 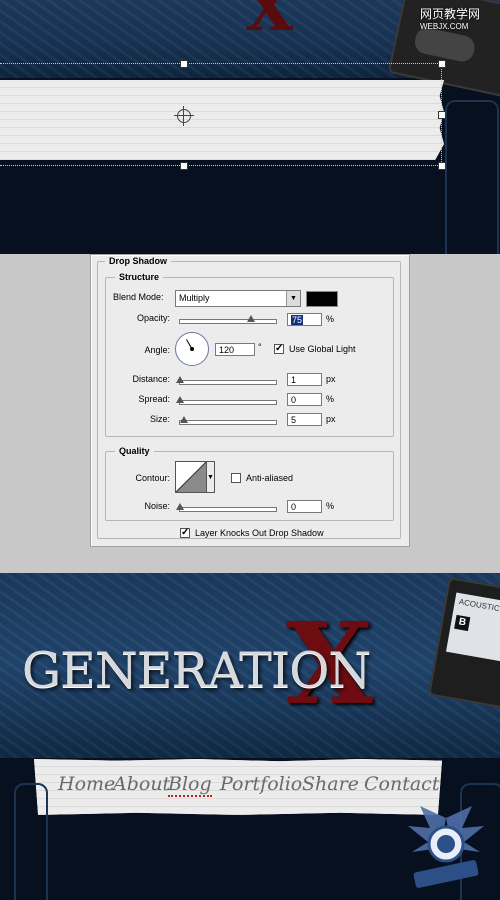 I want to click on nav-contact: Contact, so click(x=401, y=784).